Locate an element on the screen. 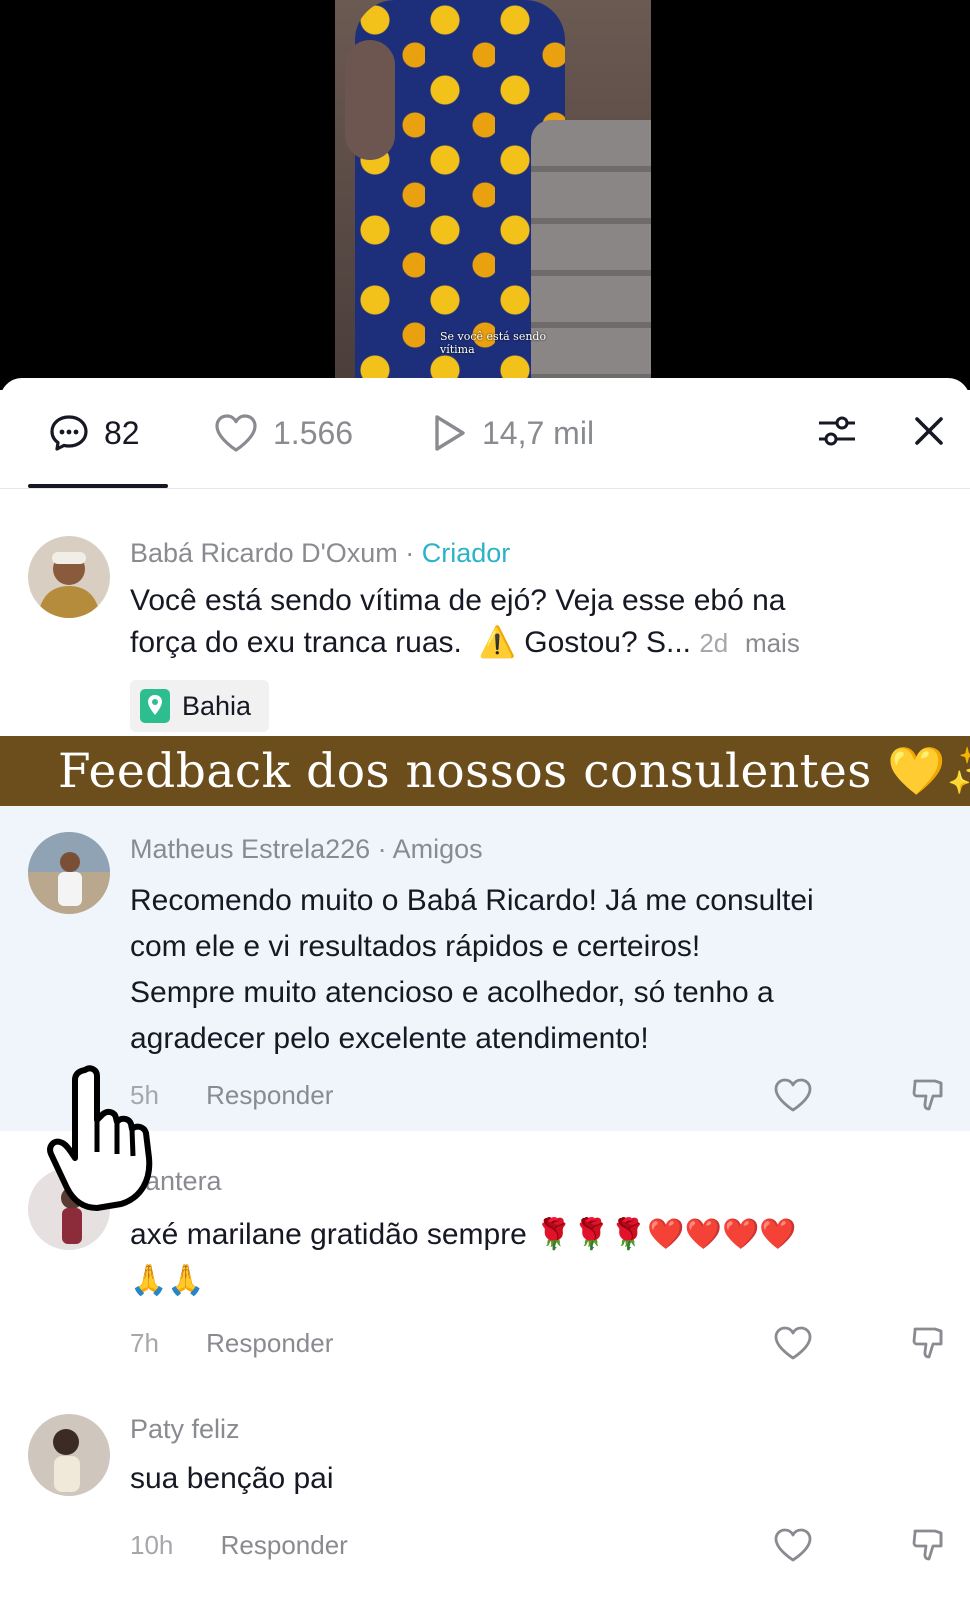 The width and height of the screenshot is (970, 1600). close-icon is located at coordinates (929, 431).